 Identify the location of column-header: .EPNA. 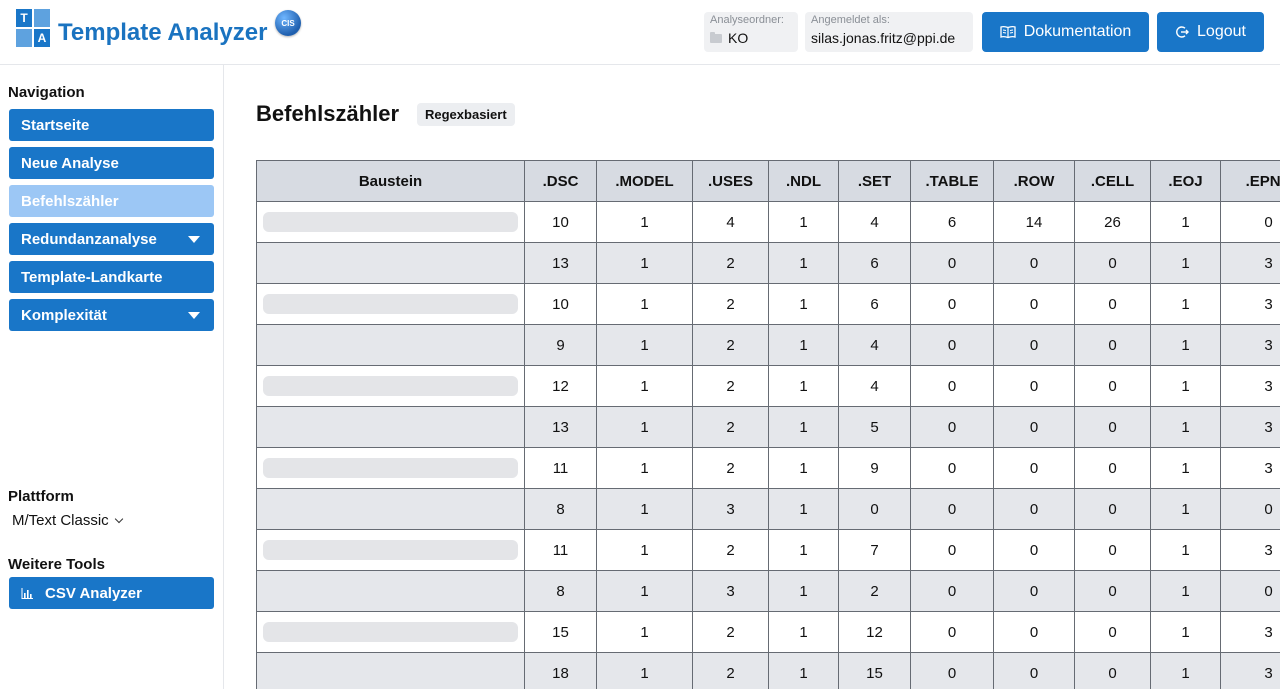
(1250, 181).